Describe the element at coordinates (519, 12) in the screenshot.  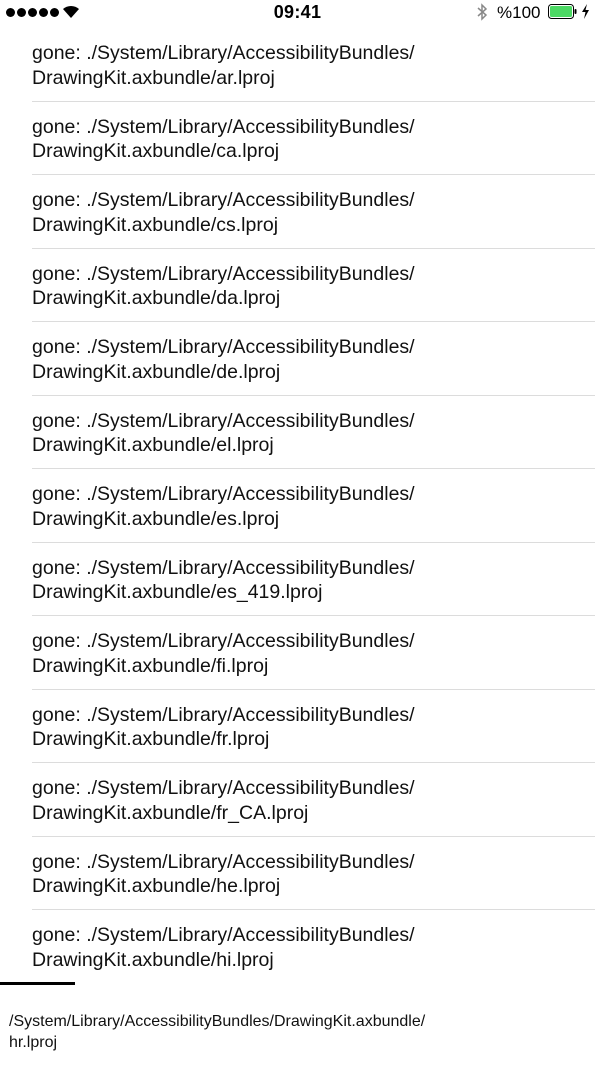
I see `battery-percent: %100` at that location.